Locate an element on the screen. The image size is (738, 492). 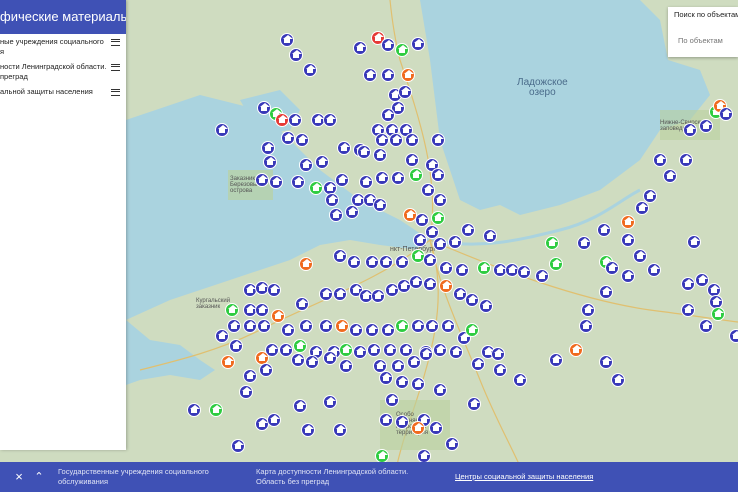
search-input is located at coordinates (705, 40).